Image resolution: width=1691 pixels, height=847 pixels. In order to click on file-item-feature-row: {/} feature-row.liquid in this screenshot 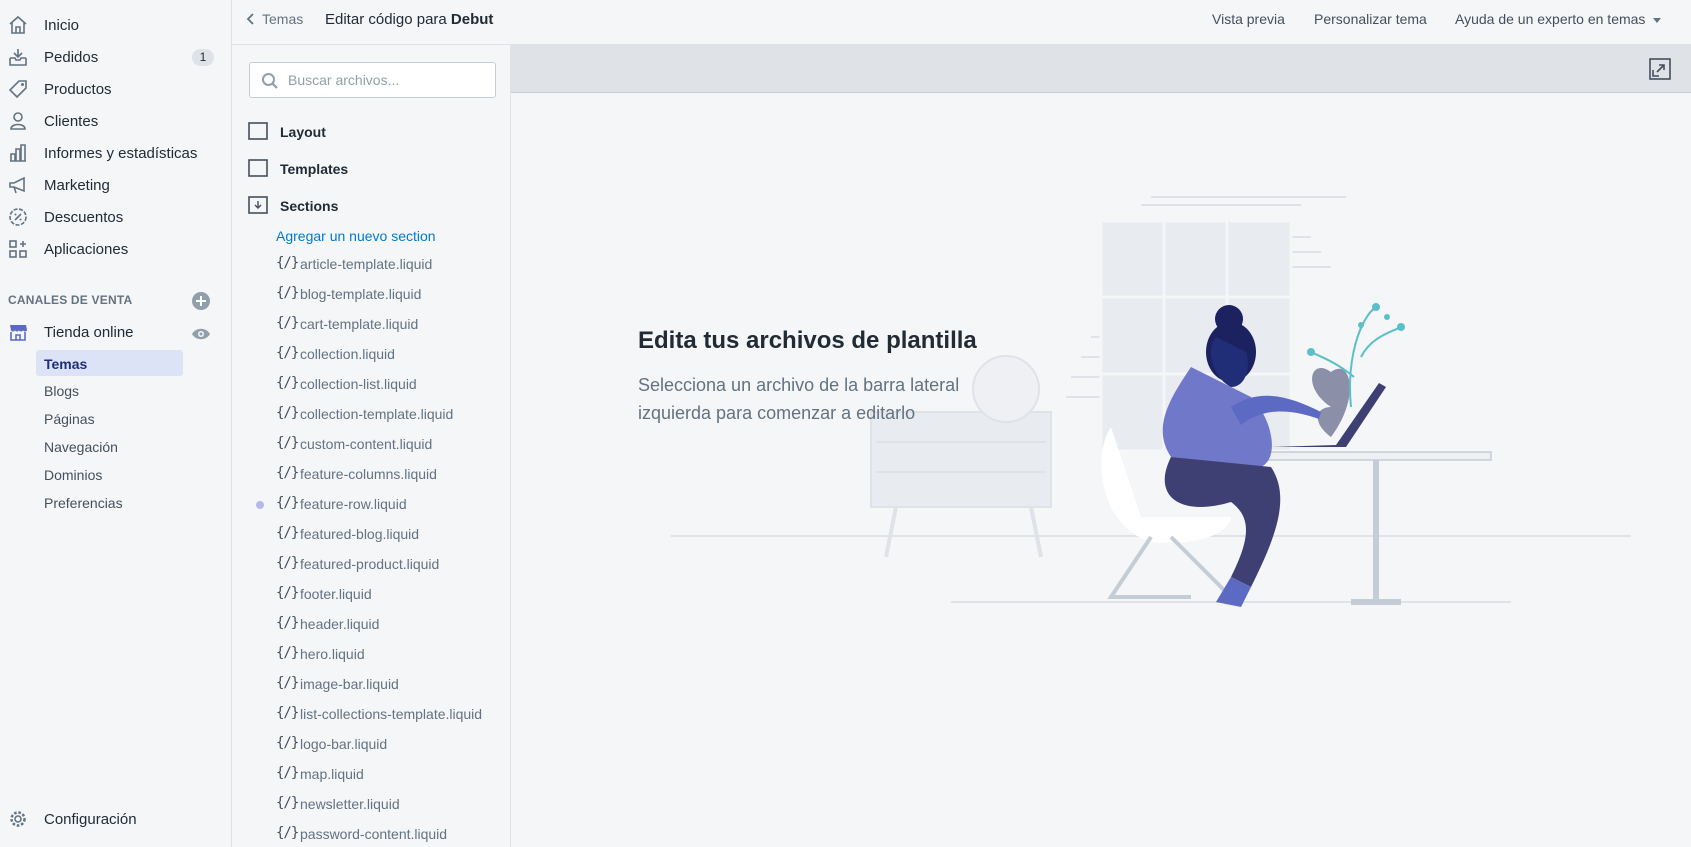, I will do `click(383, 504)`.